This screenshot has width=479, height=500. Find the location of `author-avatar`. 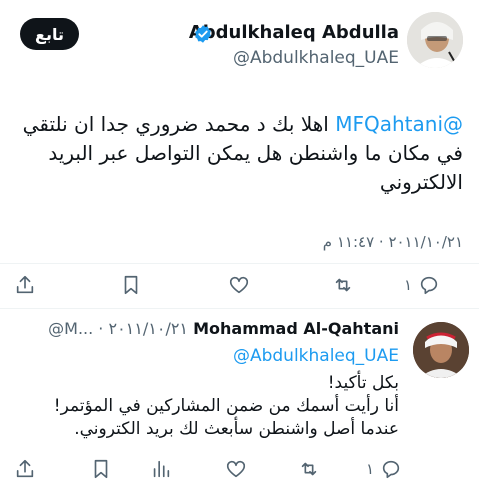

author-avatar is located at coordinates (435, 40).